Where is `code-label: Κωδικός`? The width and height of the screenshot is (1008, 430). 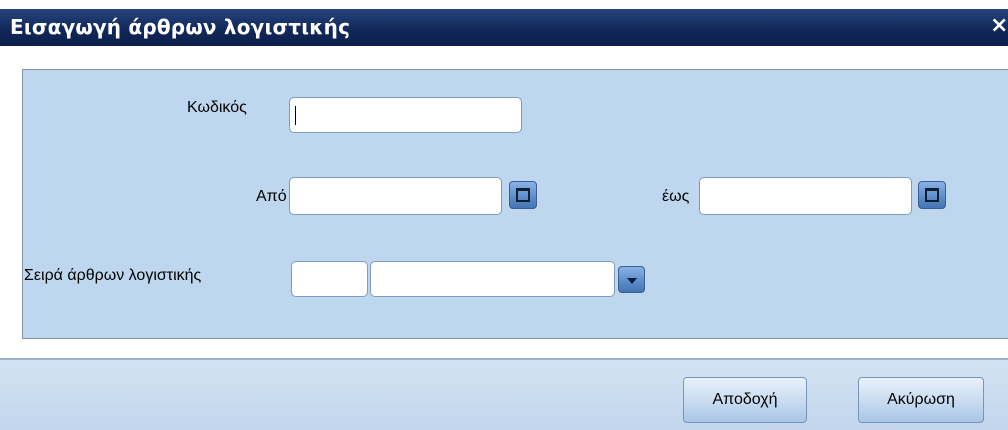
code-label: Κωδικός is located at coordinates (217, 107).